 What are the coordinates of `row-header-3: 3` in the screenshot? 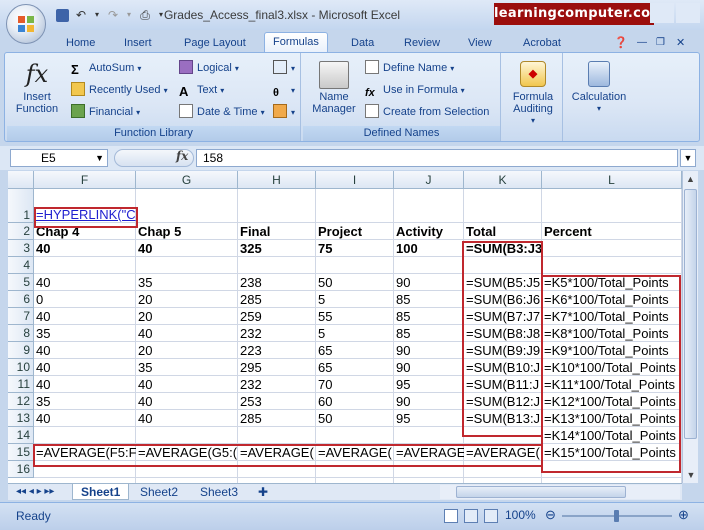 It's located at (21, 248).